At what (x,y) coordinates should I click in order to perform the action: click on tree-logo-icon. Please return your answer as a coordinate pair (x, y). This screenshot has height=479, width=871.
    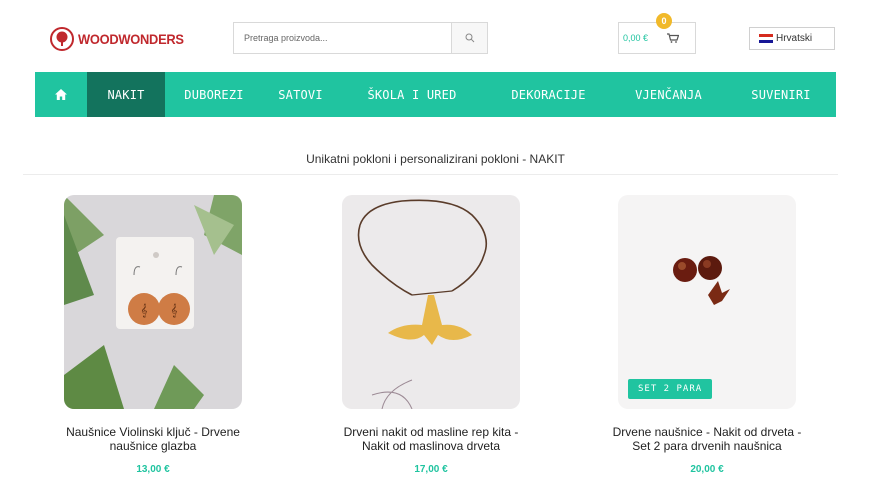
    Looking at the image, I should click on (62, 39).